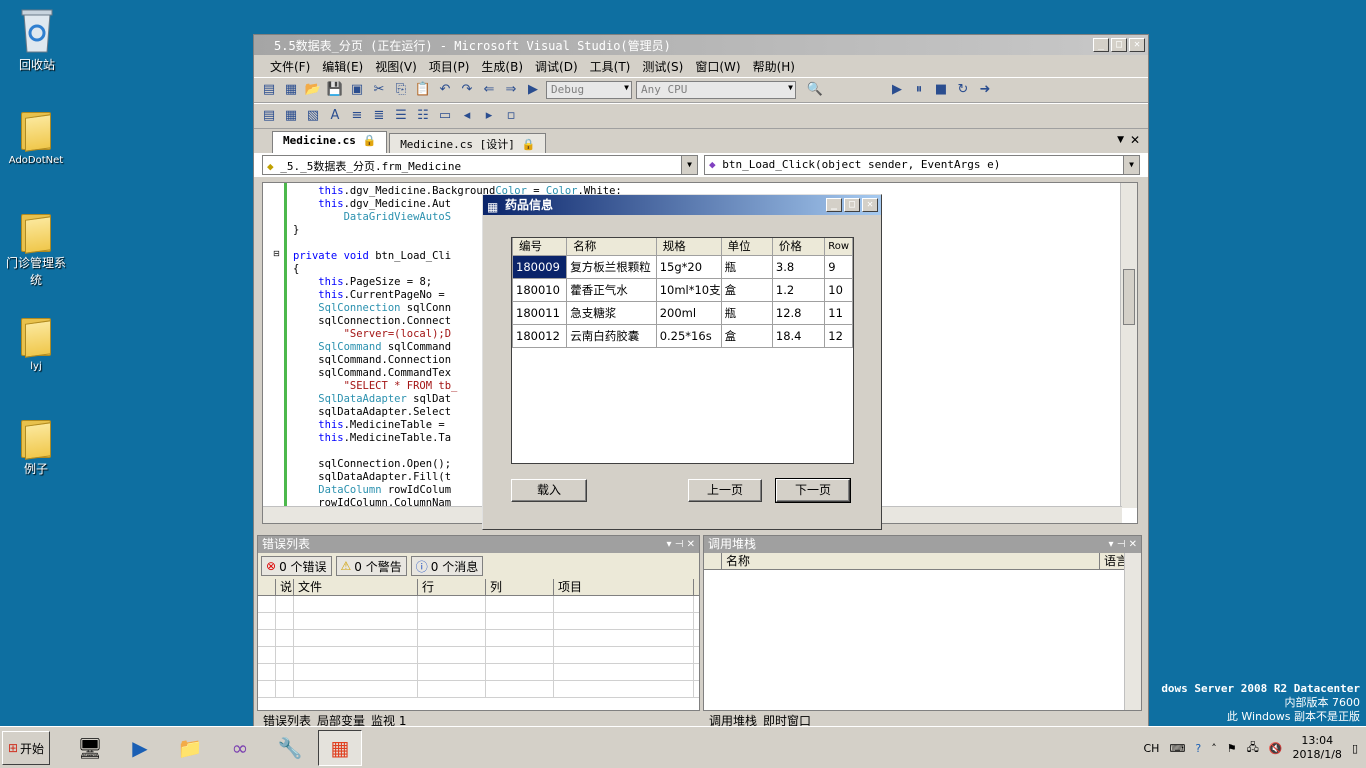  Describe the element at coordinates (467, 116) in the screenshot. I see `bookmark-prev-icon: ◂` at that location.